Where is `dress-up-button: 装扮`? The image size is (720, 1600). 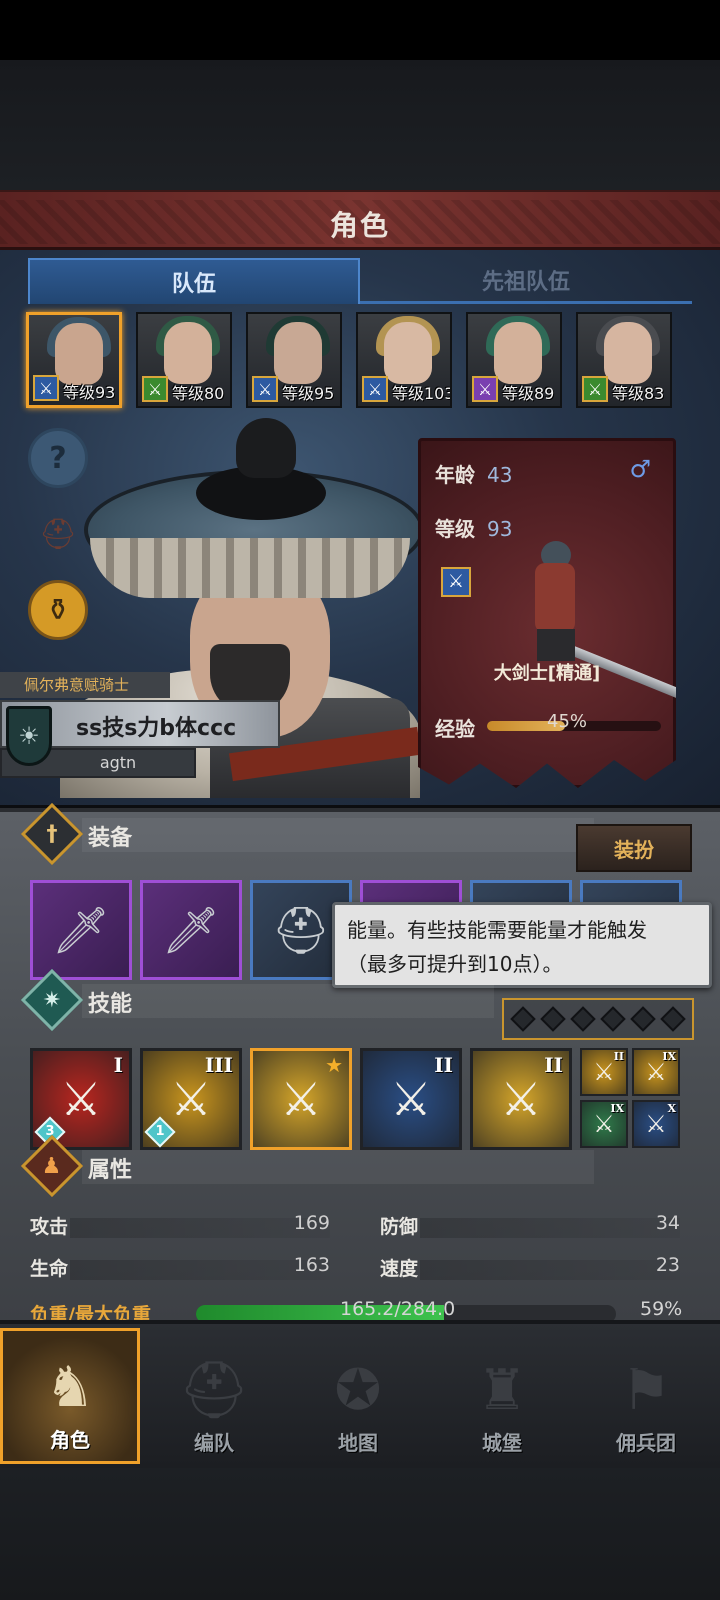 dress-up-button: 装扮 is located at coordinates (634, 848).